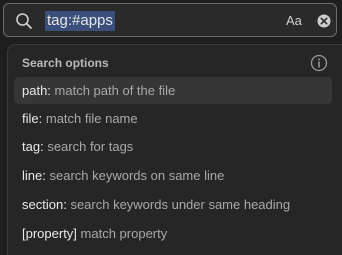 This screenshot has width=342, height=255. Describe the element at coordinates (91, 118) in the screenshot. I see `option-description: match file name` at that location.